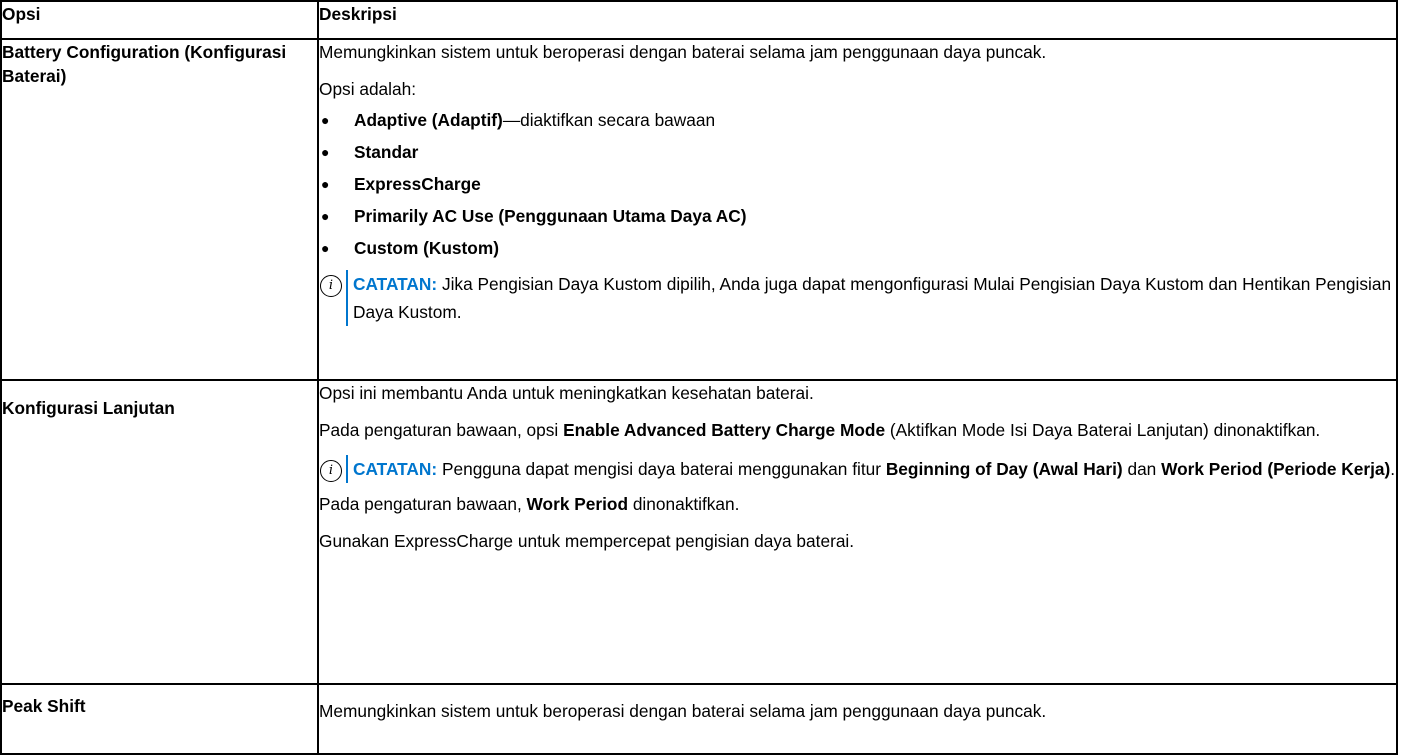 This screenshot has height=755, width=1403. What do you see at coordinates (423, 504) in the screenshot?
I see `text-segment: Pada pengaturan bawaan,` at bounding box center [423, 504].